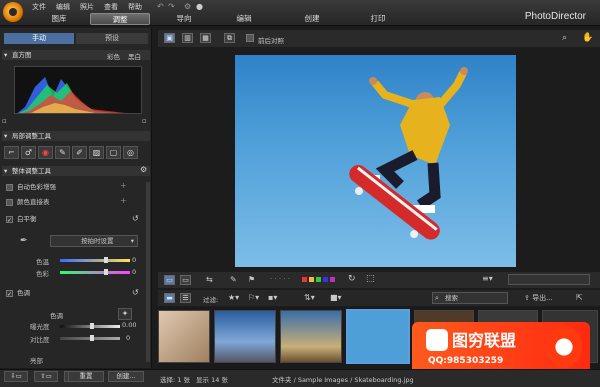 The image size is (600, 387). Describe the element at coordinates (233, 279) in the screenshot. I see `pen-icon: ✎` at that location.